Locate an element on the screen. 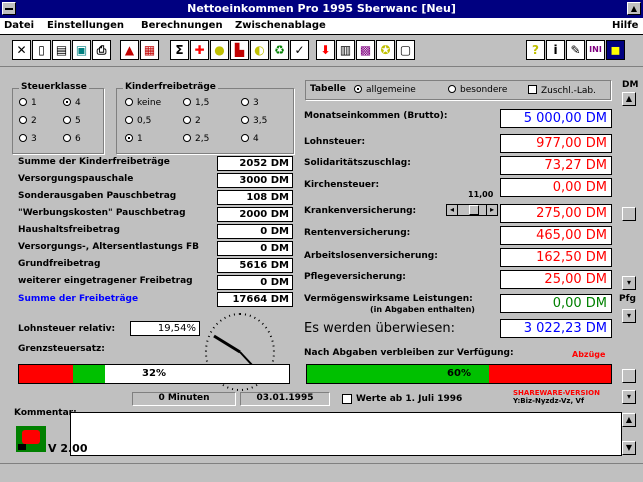 Image resolution: width=643 pixels, height=482 pixels. pfg-spin-button: ▾ is located at coordinates (629, 316).